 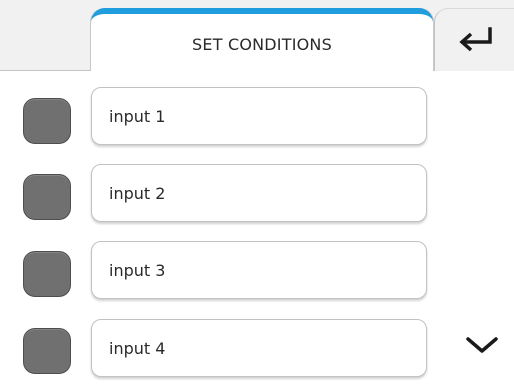 I want to click on input-4-label: input 4, so click(x=137, y=348).